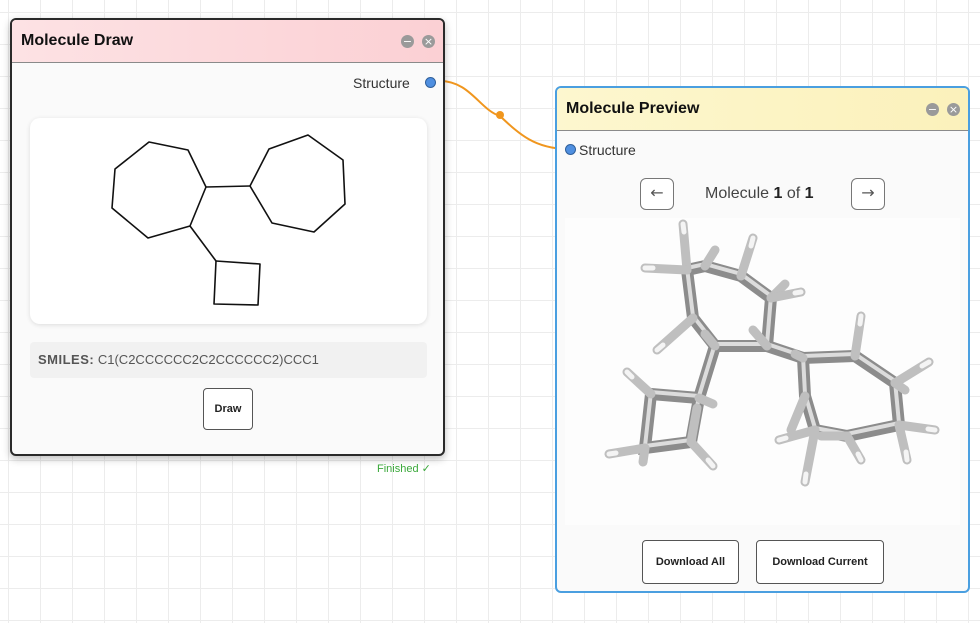 The height and width of the screenshot is (623, 980). Describe the element at coordinates (228, 409) in the screenshot. I see `draw-button: Draw` at that location.